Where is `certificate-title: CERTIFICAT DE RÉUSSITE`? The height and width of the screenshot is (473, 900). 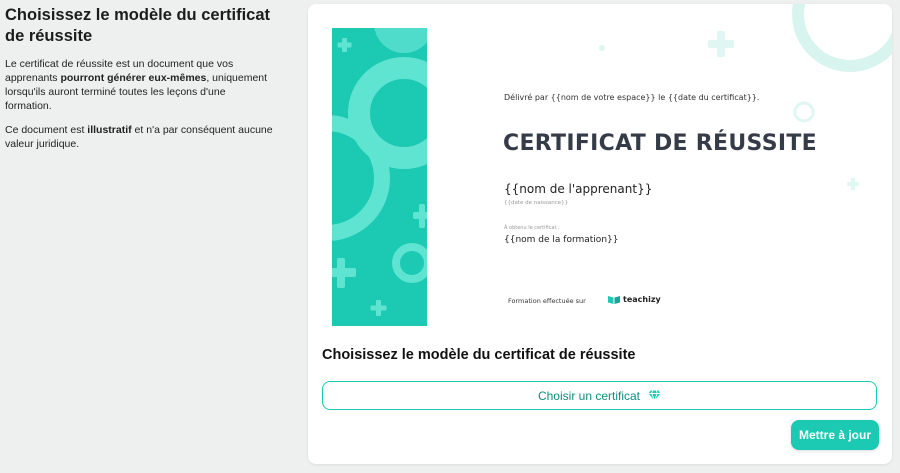 certificate-title: CERTIFICAT DE RÉUSSITE is located at coordinates (660, 143).